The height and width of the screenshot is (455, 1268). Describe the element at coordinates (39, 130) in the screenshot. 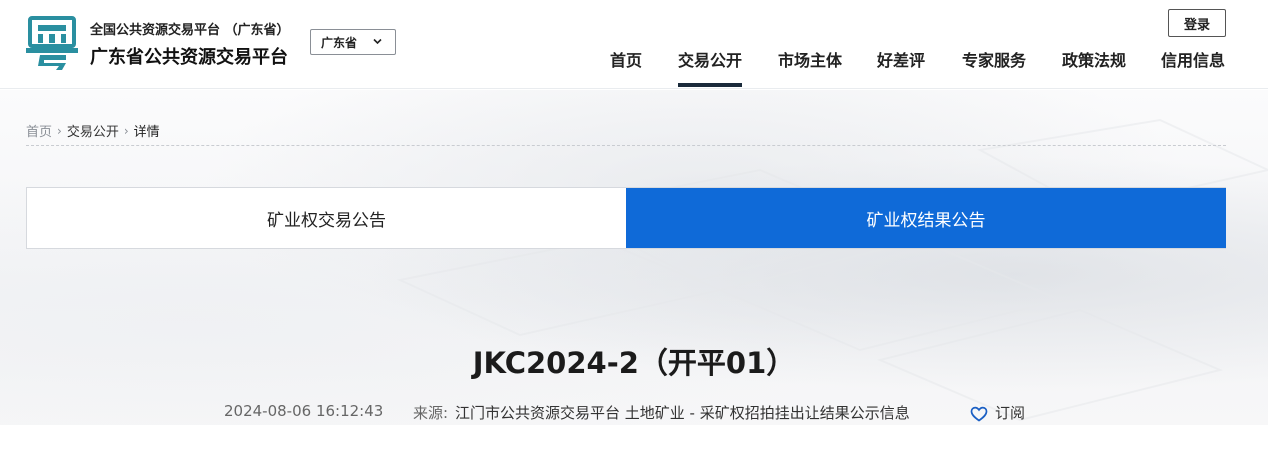

I see `breadcrumb-home: 首页` at that location.